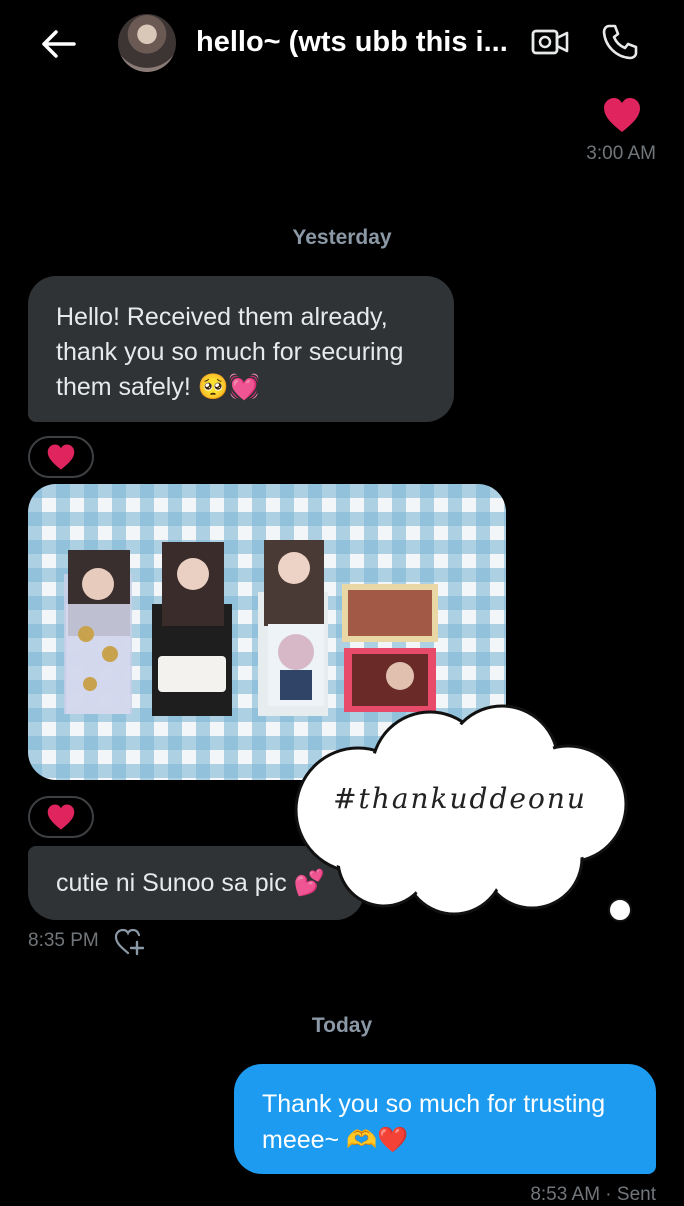 The width and height of the screenshot is (684, 1206). Describe the element at coordinates (342, 1025) in the screenshot. I see `day-divider-today: Today` at that location.